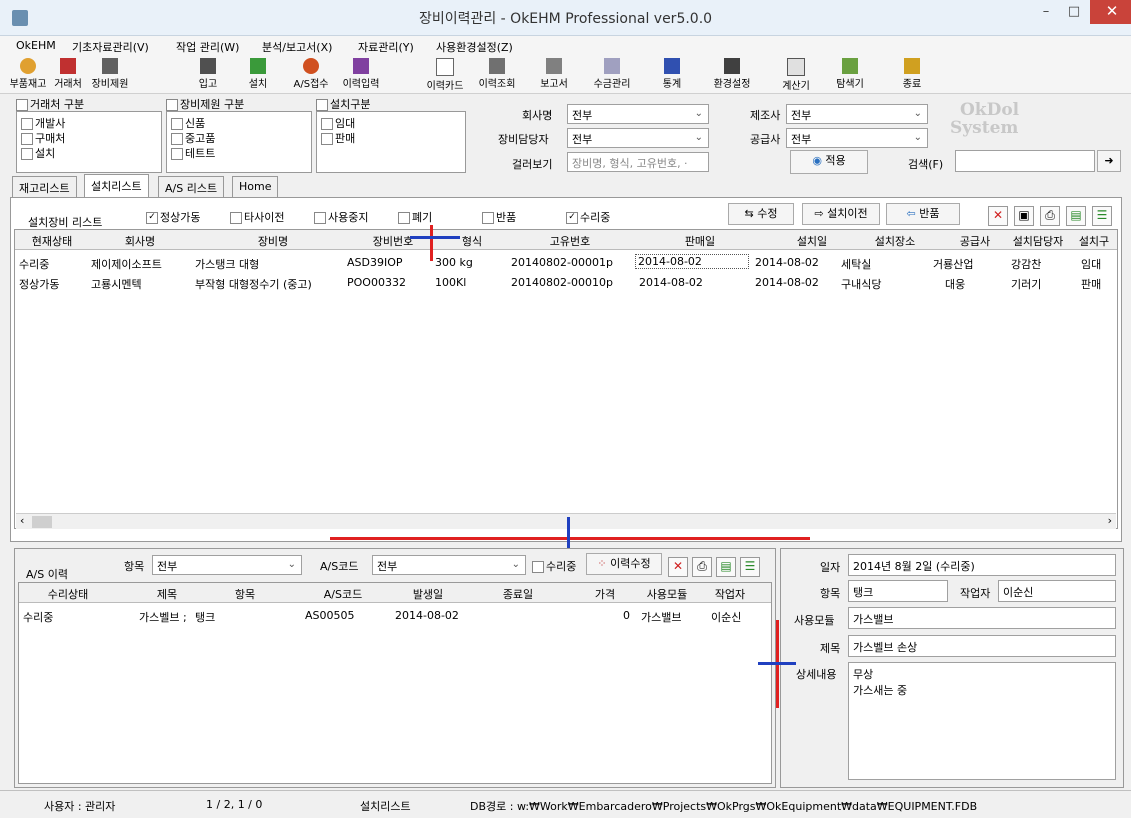 Image resolution: width=1131 pixels, height=818 pixels. I want to click on exit-button: 종료, so click(912, 75).